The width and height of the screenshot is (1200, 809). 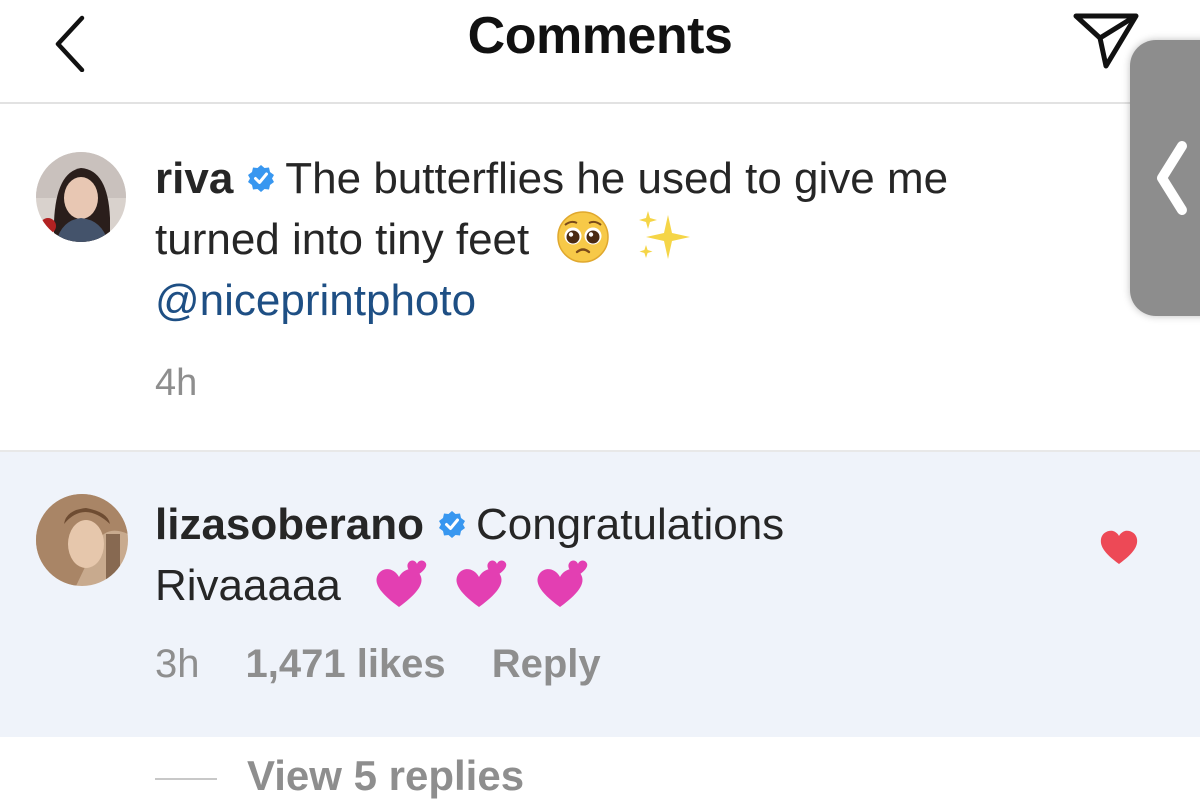 What do you see at coordinates (386, 775) in the screenshot?
I see `view-replies-label: View 5 replies` at bounding box center [386, 775].